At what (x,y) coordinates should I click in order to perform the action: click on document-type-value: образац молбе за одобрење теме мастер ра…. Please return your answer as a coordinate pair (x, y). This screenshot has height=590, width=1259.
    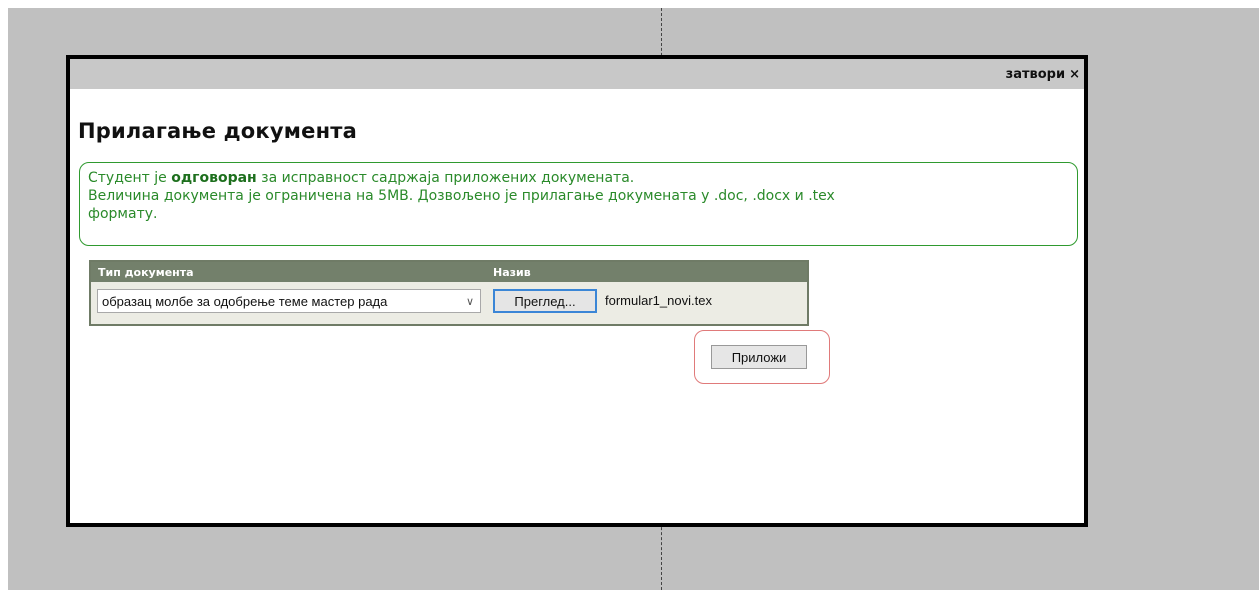
    Looking at the image, I should click on (245, 301).